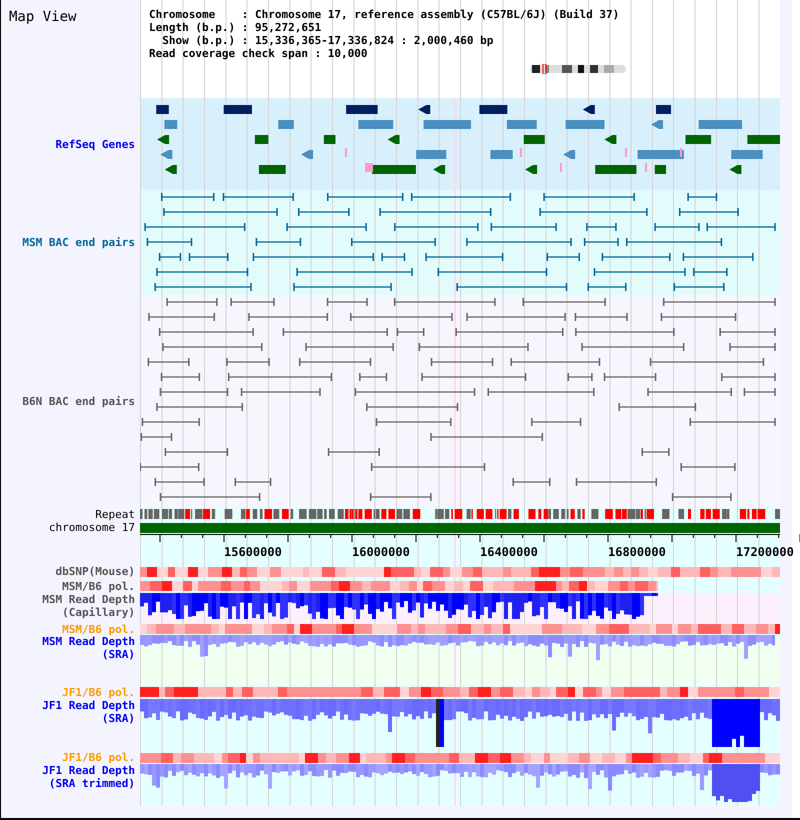  What do you see at coordinates (765, 552) in the screenshot?
I see `axis-tick-label: 17200000` at bounding box center [765, 552].